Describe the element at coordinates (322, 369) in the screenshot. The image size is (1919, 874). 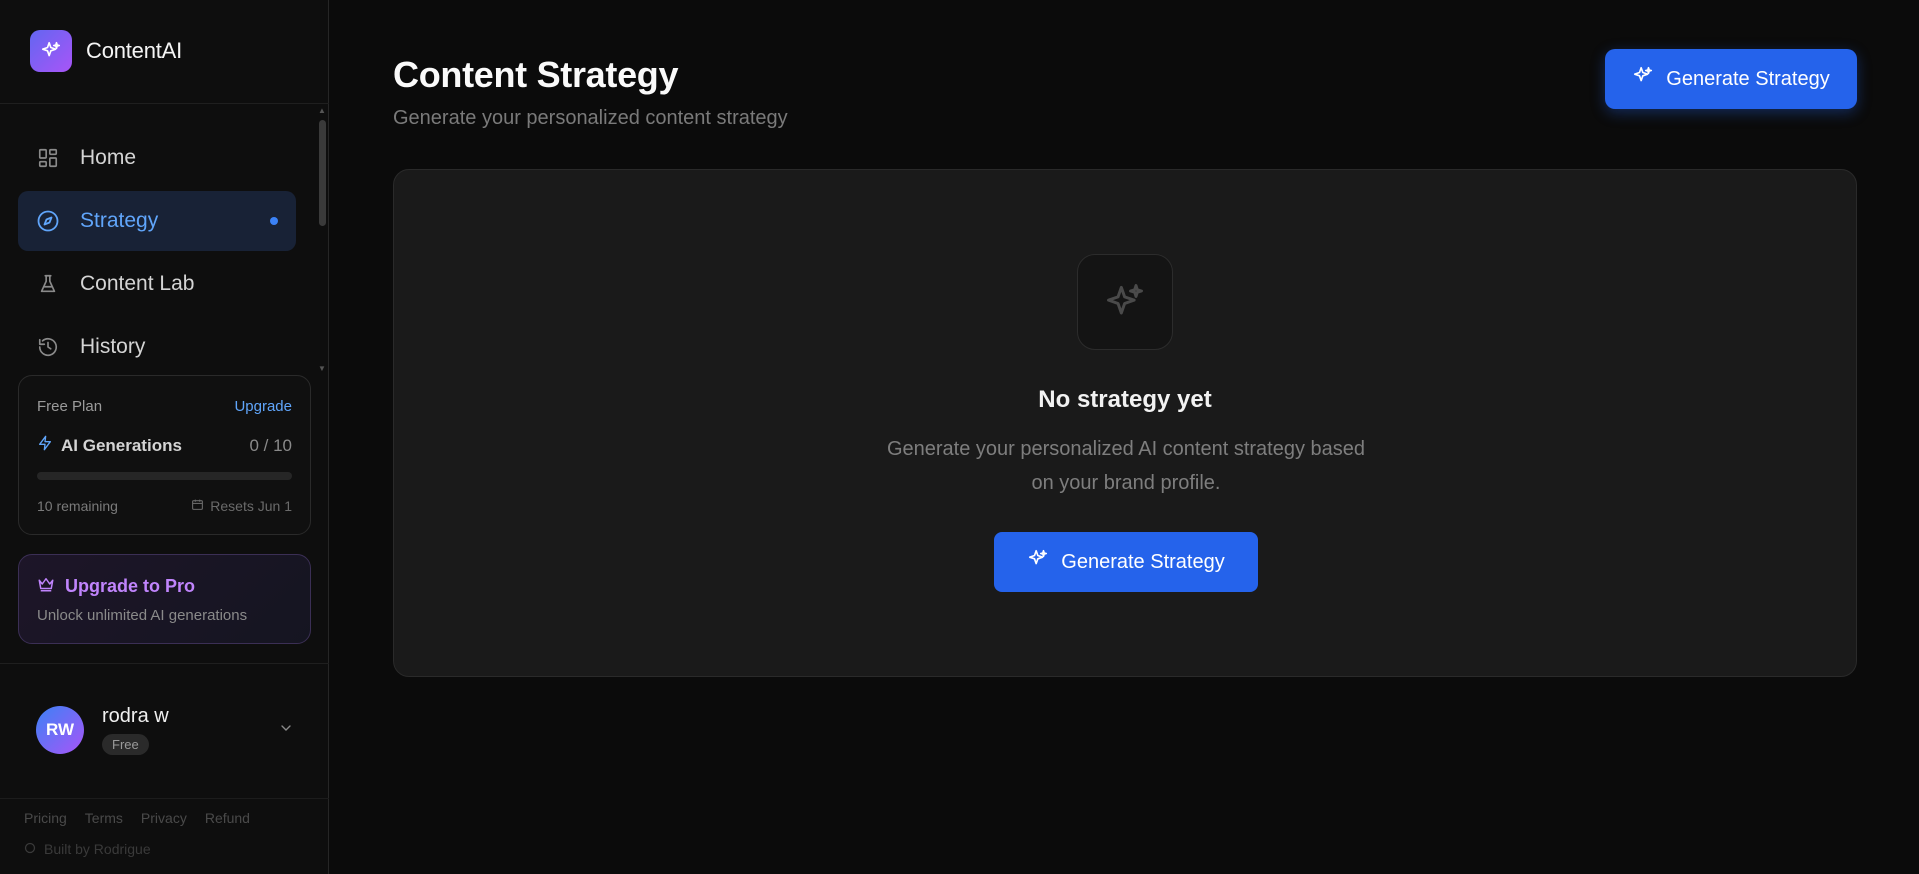
I see `scroll-down-arrow-icon: ▼` at that location.